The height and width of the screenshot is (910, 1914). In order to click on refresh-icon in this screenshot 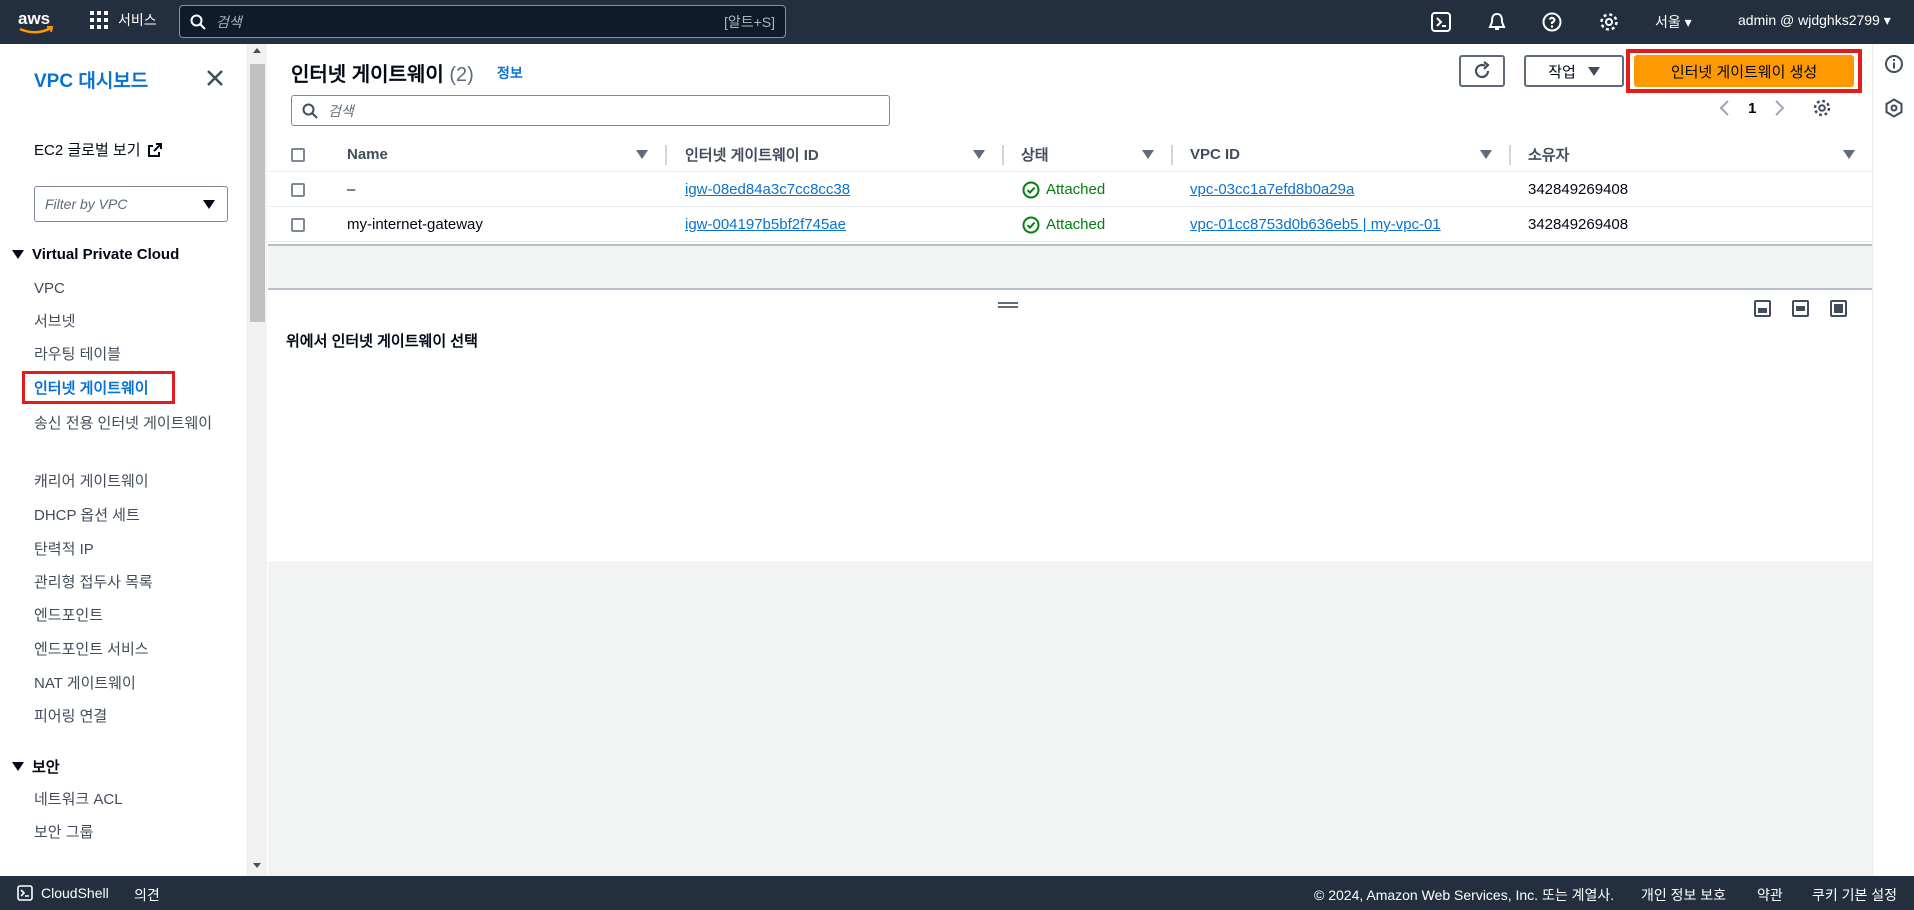, I will do `click(1482, 70)`.